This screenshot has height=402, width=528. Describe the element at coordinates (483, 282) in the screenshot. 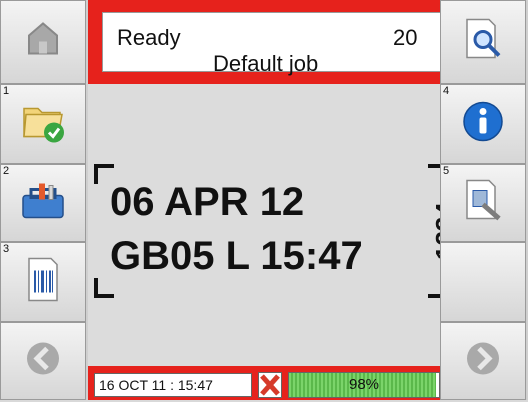

I see `blank-button` at that location.